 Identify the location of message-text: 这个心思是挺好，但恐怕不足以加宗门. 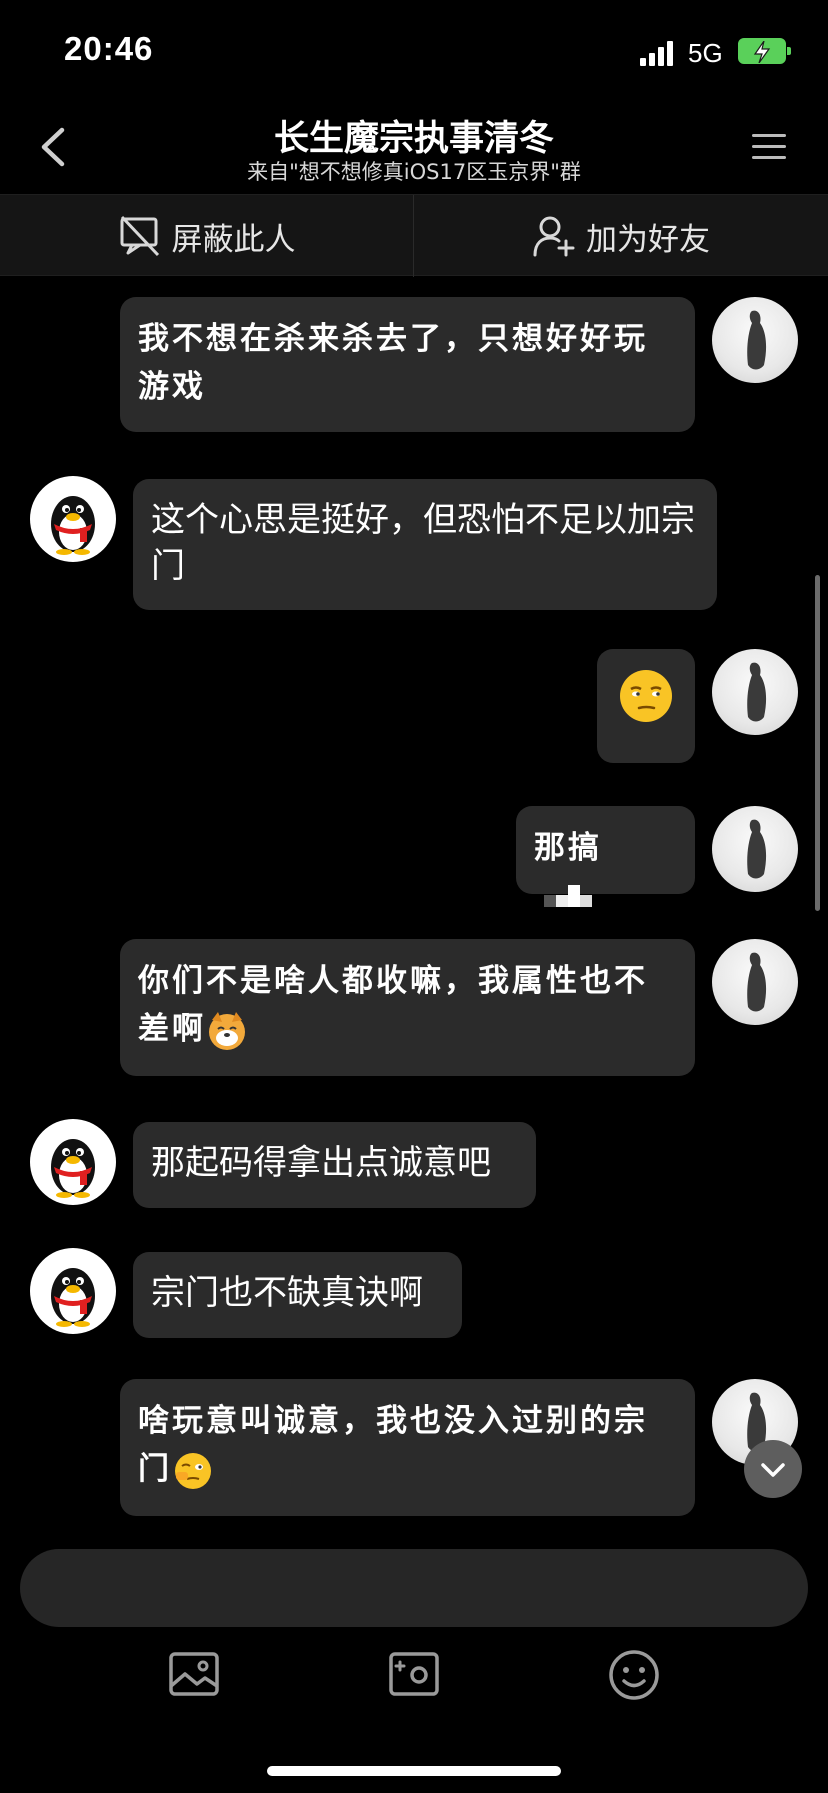
(423, 543).